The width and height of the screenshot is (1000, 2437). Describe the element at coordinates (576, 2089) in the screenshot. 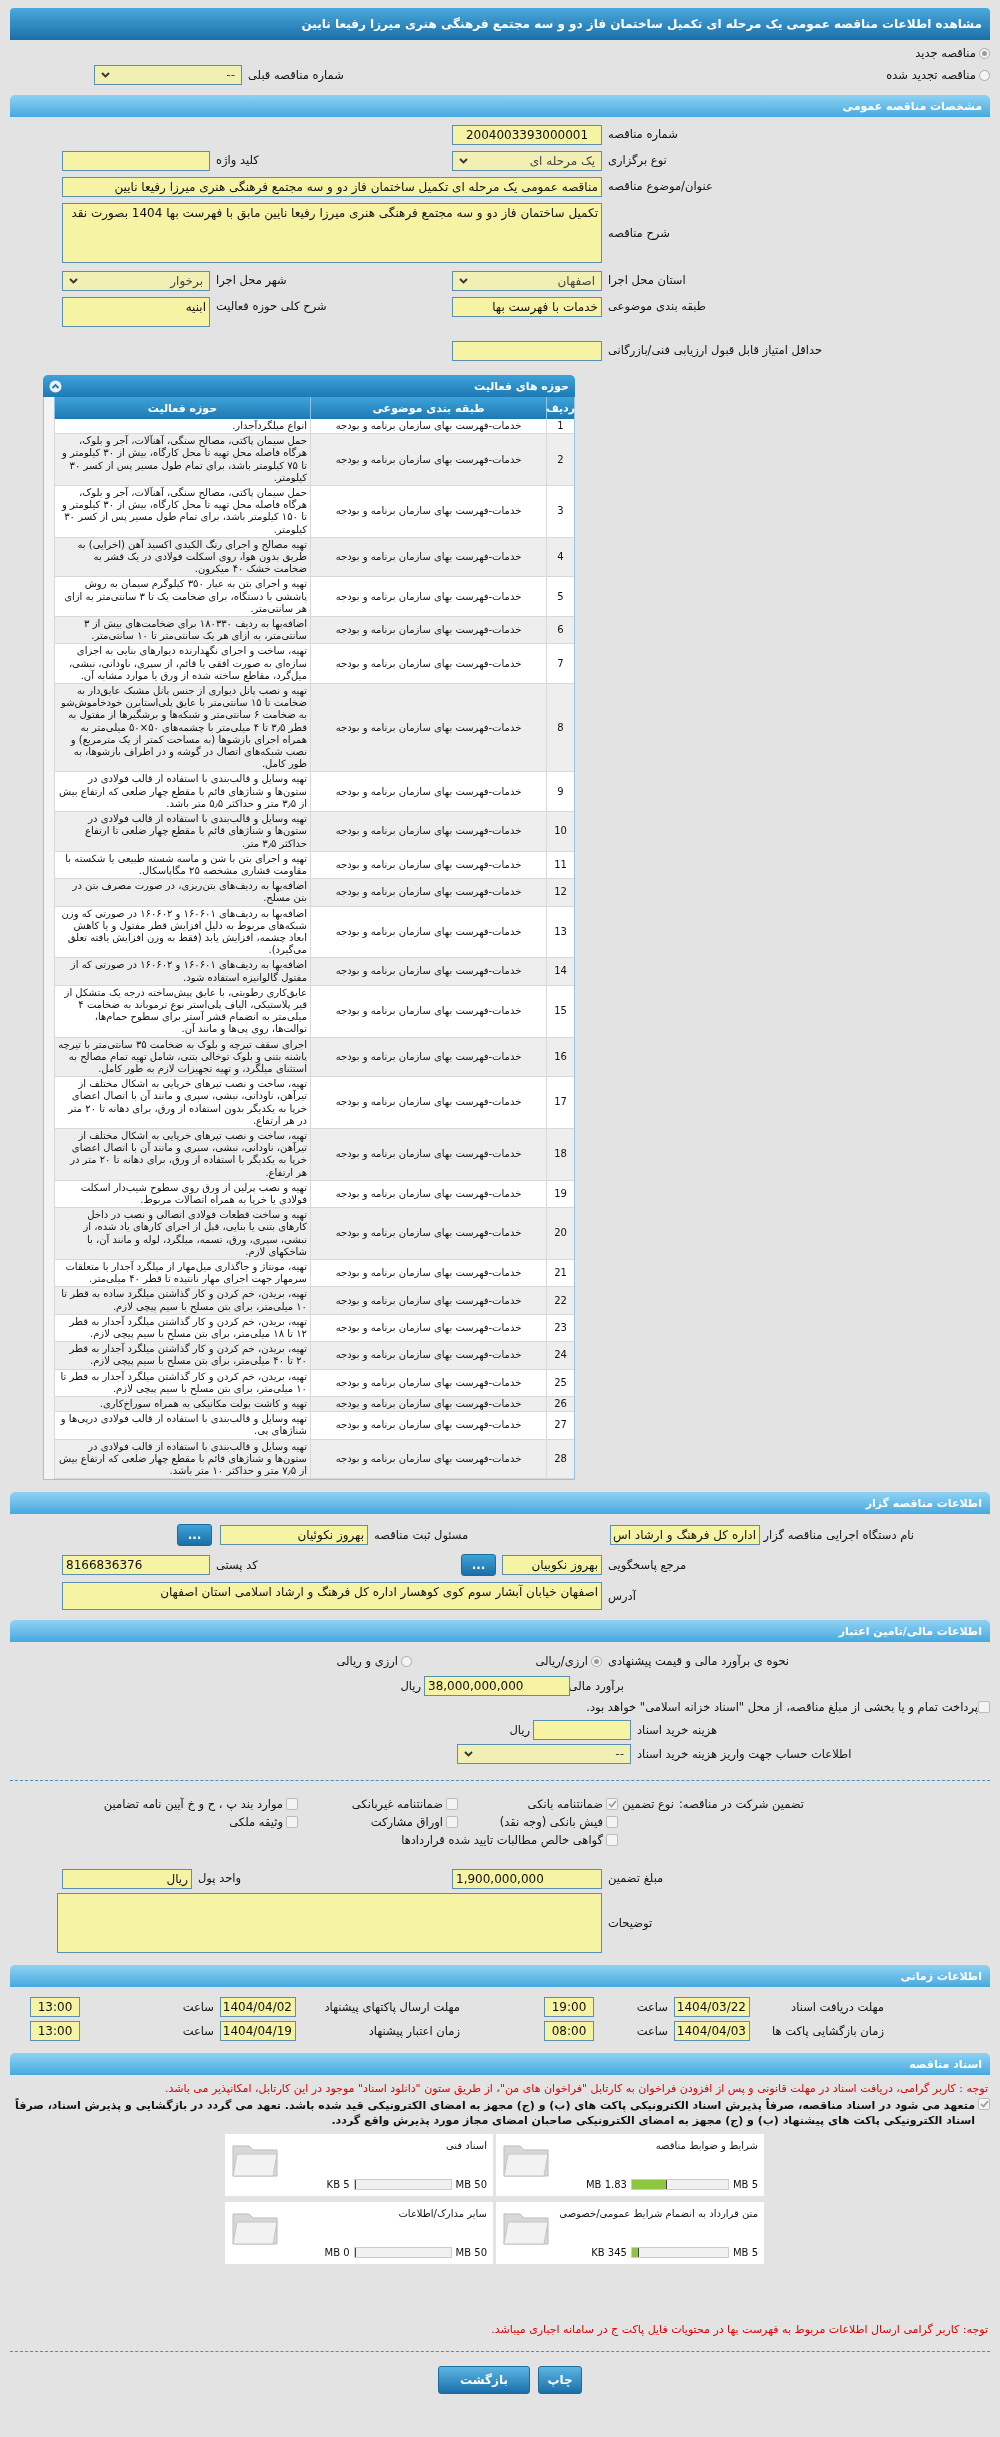

I see `notice-text: توجه : کاربر گرامی، دریافت اسناد در مهلت قانونی و پس از افزودن فراخوان به کارتابل "فراخوان های من"، از طریق ستون "دانلود اسناد" موجود در این کارتابل، امکانپذیر می باشد.` at that location.